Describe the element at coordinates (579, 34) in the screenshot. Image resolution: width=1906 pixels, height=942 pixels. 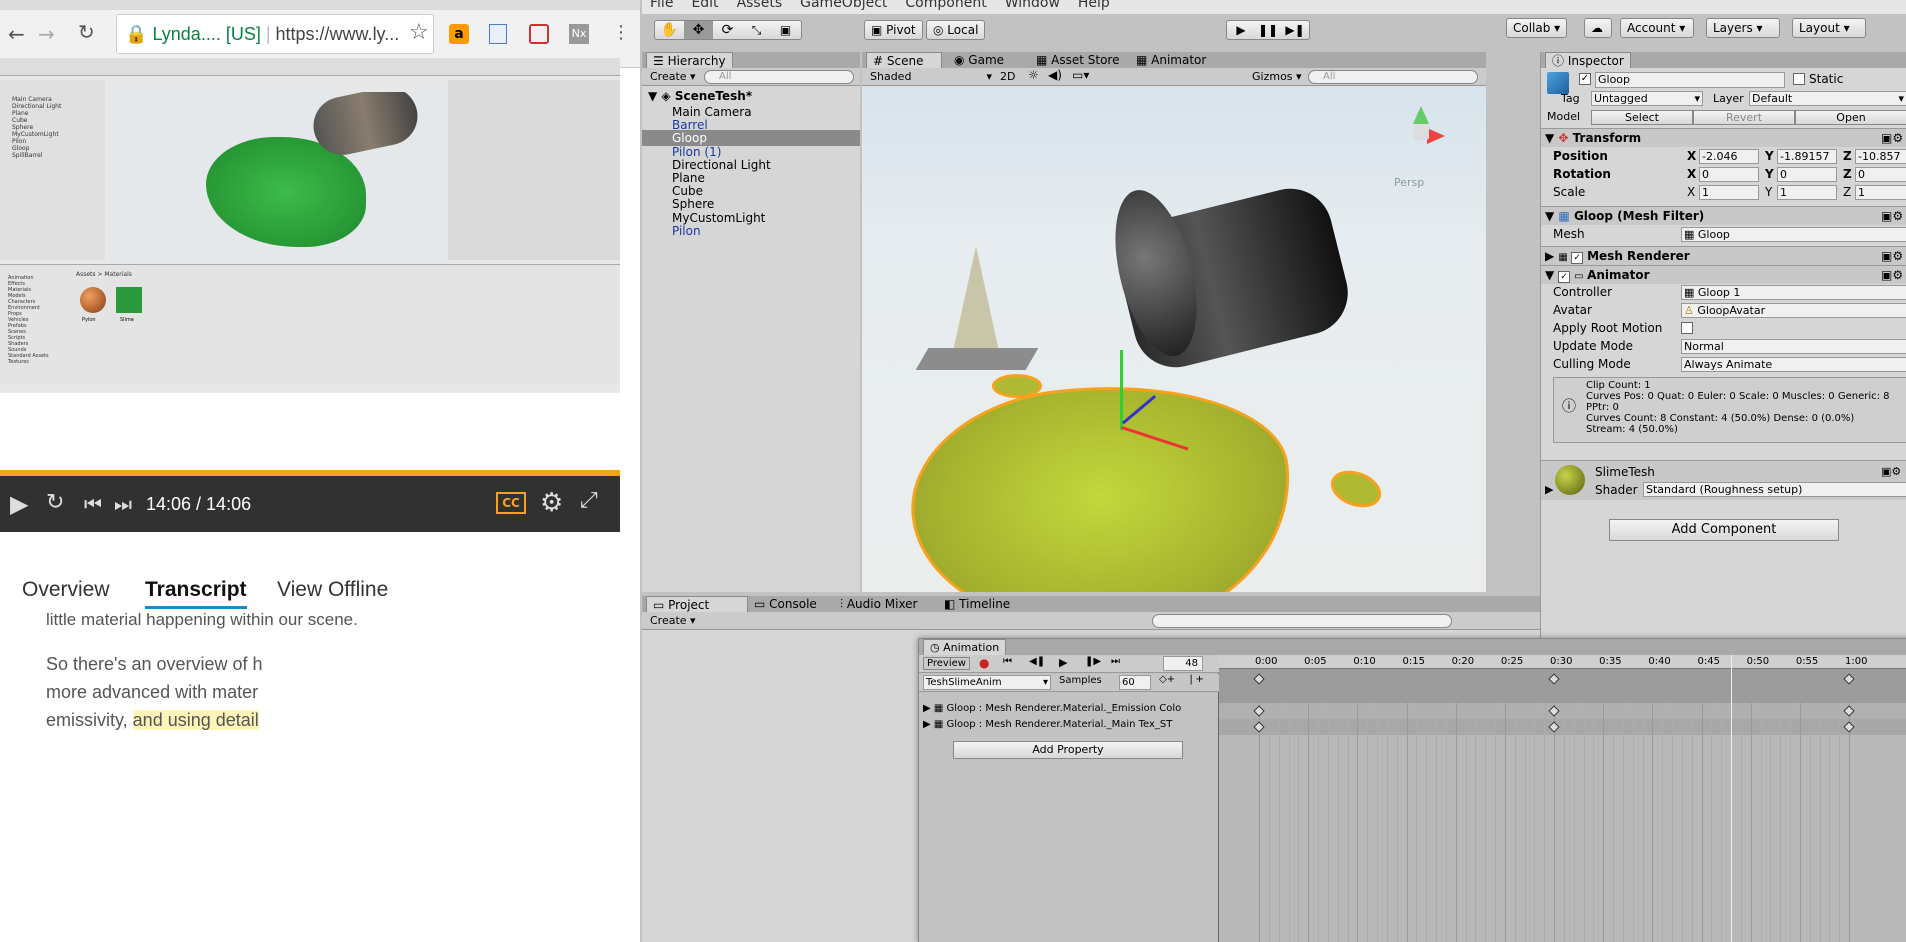
I see `nx-extension-icon: Nx` at that location.